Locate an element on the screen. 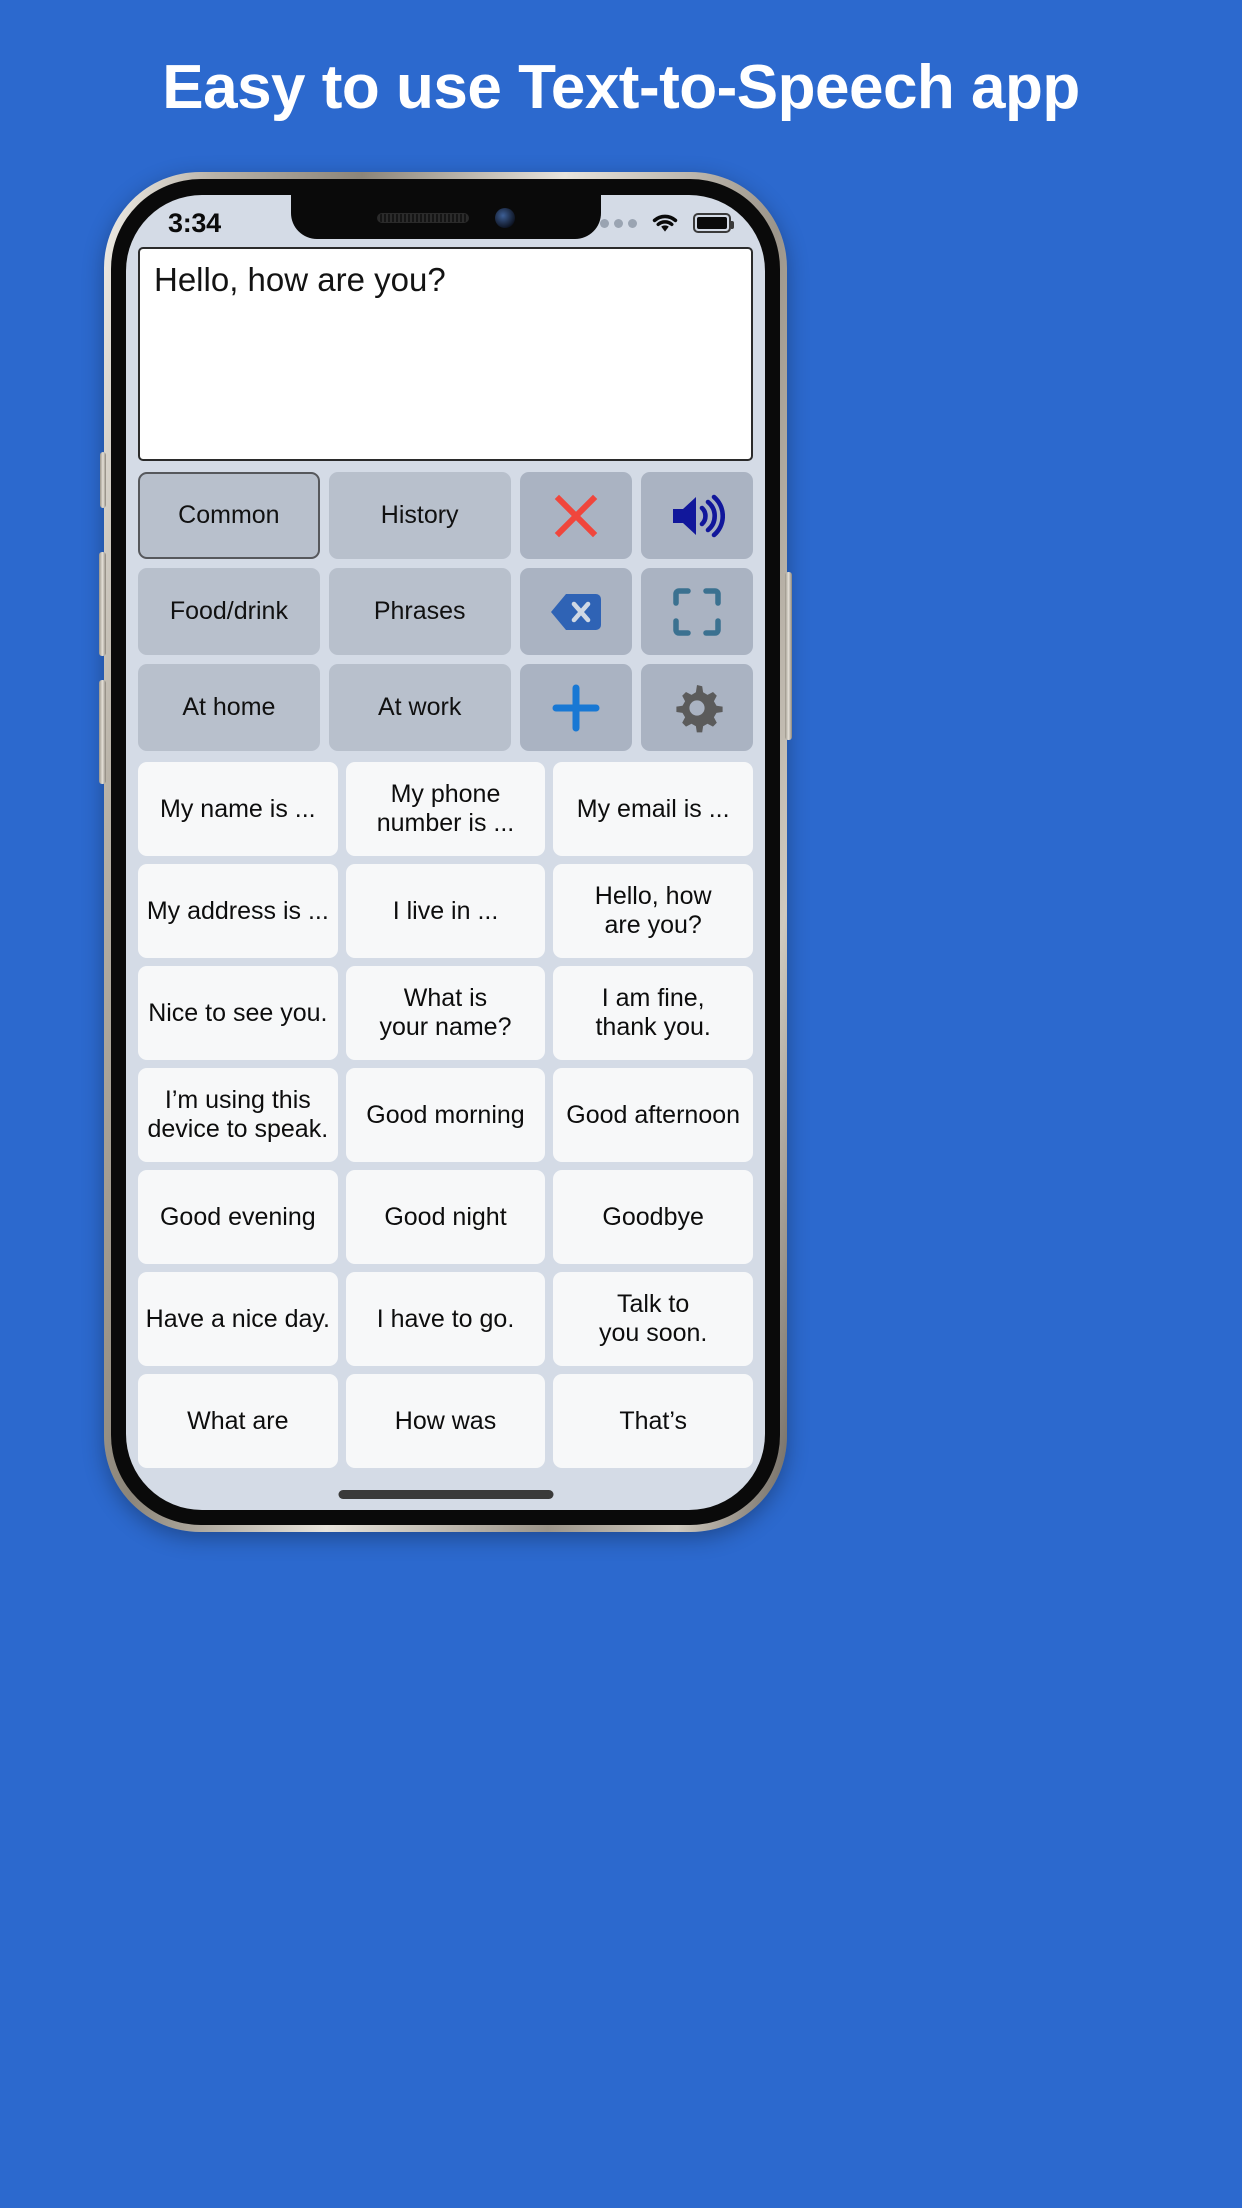 Image resolution: width=1242 pixels, height=2208 pixels. settings-button is located at coordinates (696, 707).